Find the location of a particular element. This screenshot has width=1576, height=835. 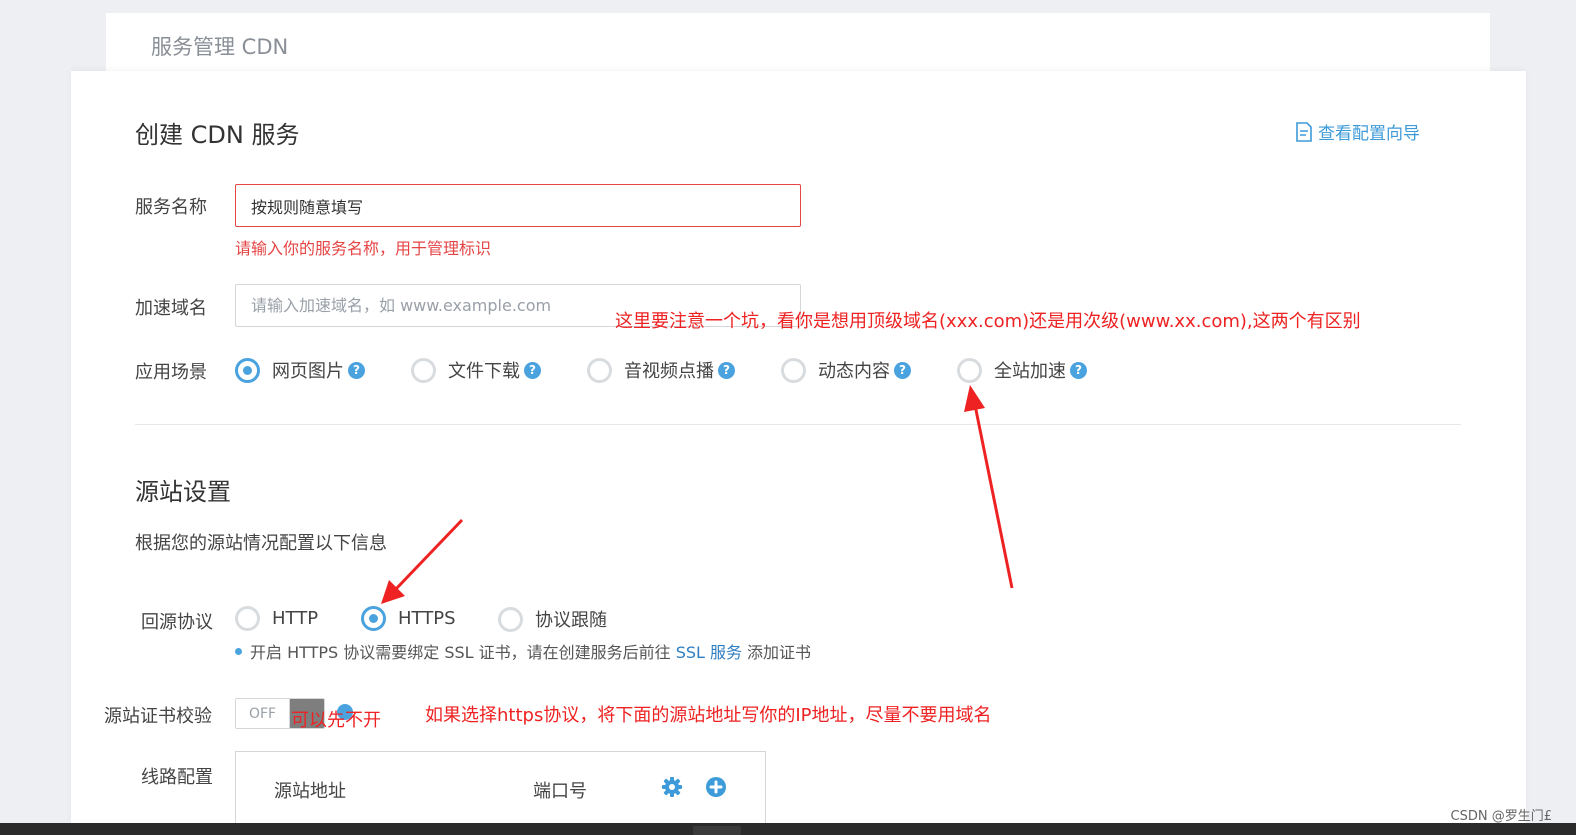

scene-option-label: 动态内容 is located at coordinates (854, 371).